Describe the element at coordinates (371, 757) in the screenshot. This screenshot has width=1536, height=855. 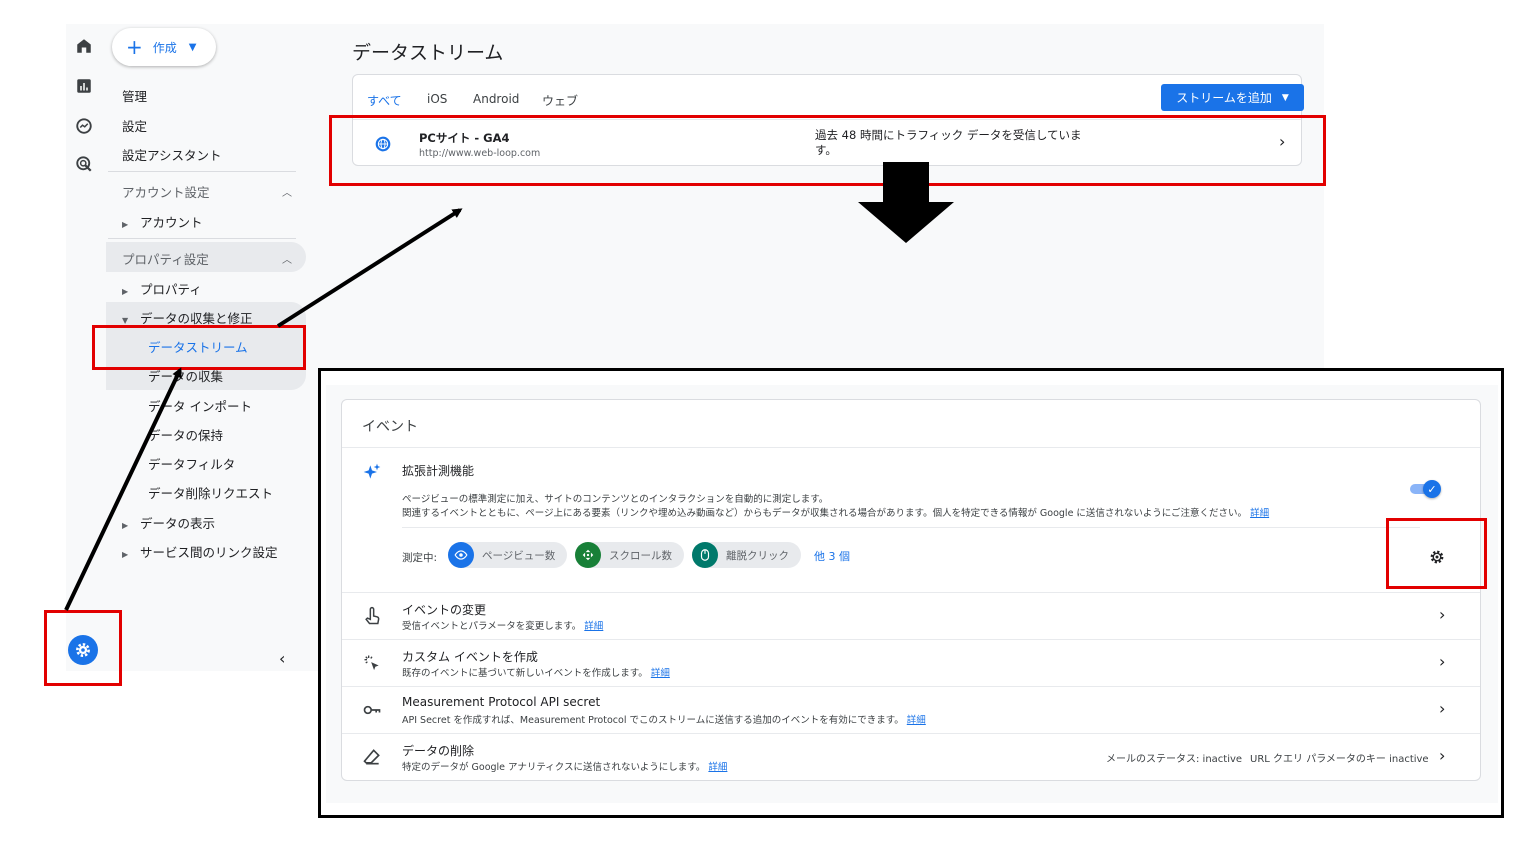
I see `eraser-icon` at that location.